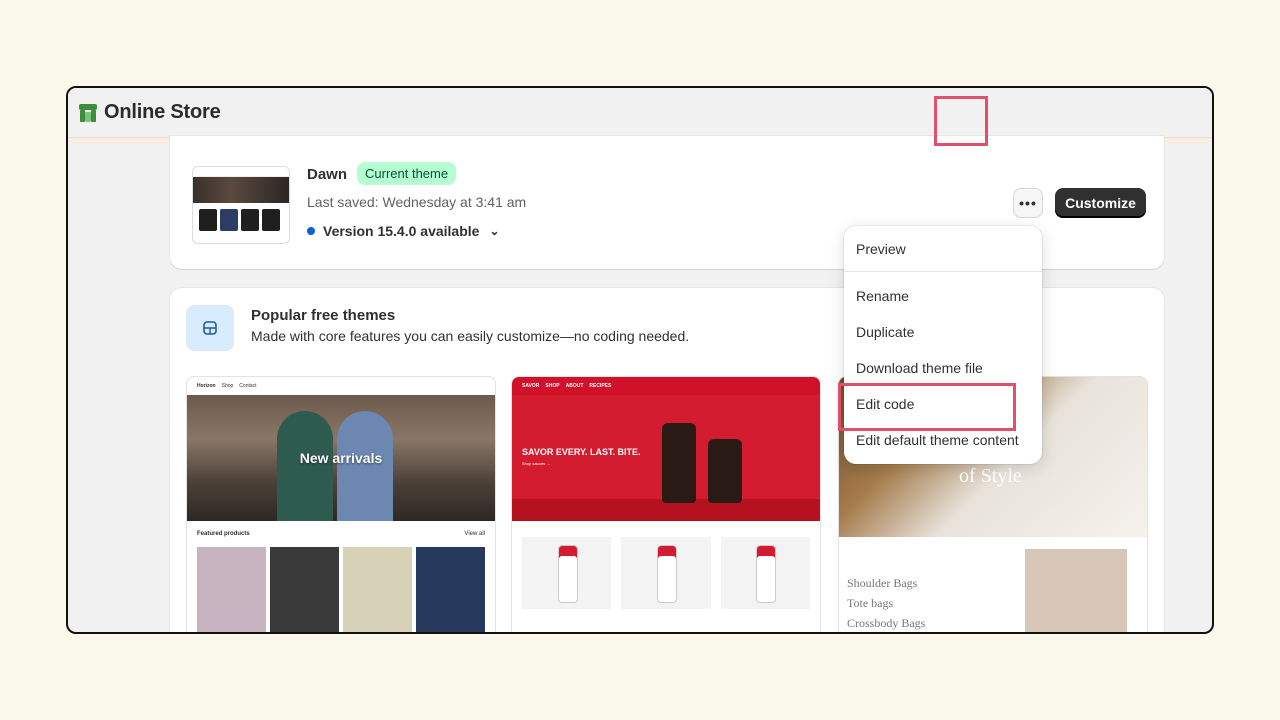 This screenshot has height=720, width=1280. I want to click on menu-item-preview: Preview, so click(943, 249).